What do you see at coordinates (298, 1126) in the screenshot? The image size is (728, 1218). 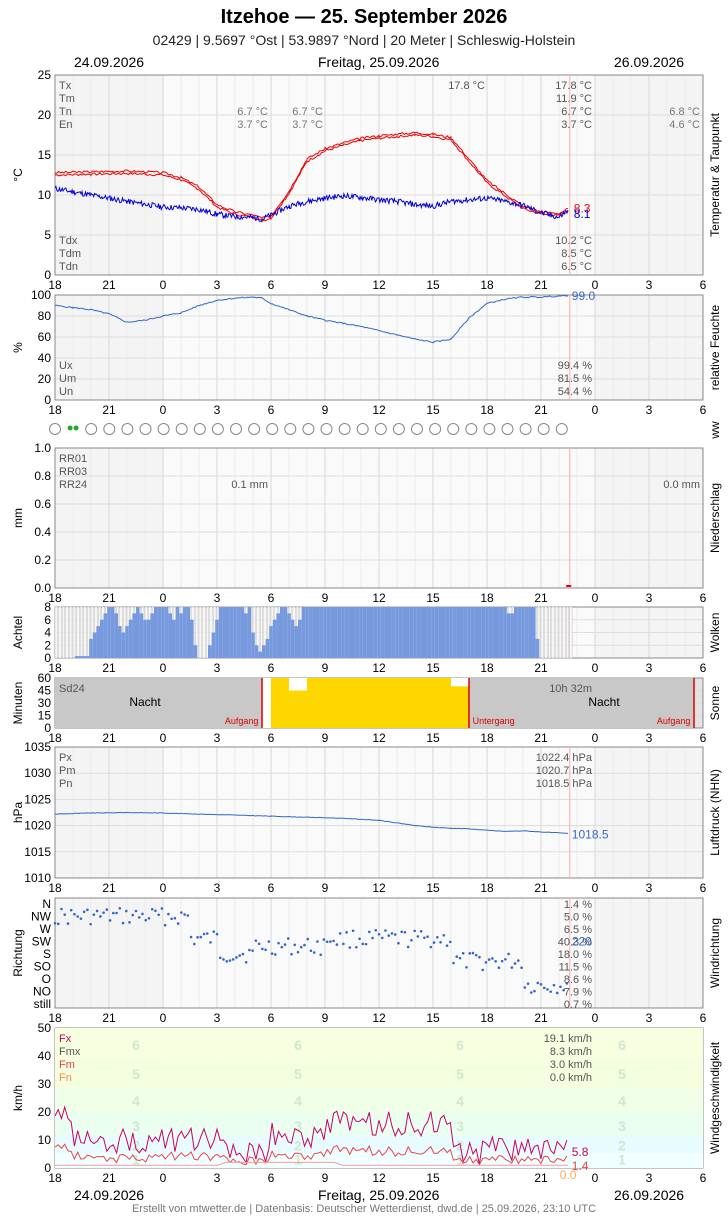 I see `wind-beaufort-number: 3` at bounding box center [298, 1126].